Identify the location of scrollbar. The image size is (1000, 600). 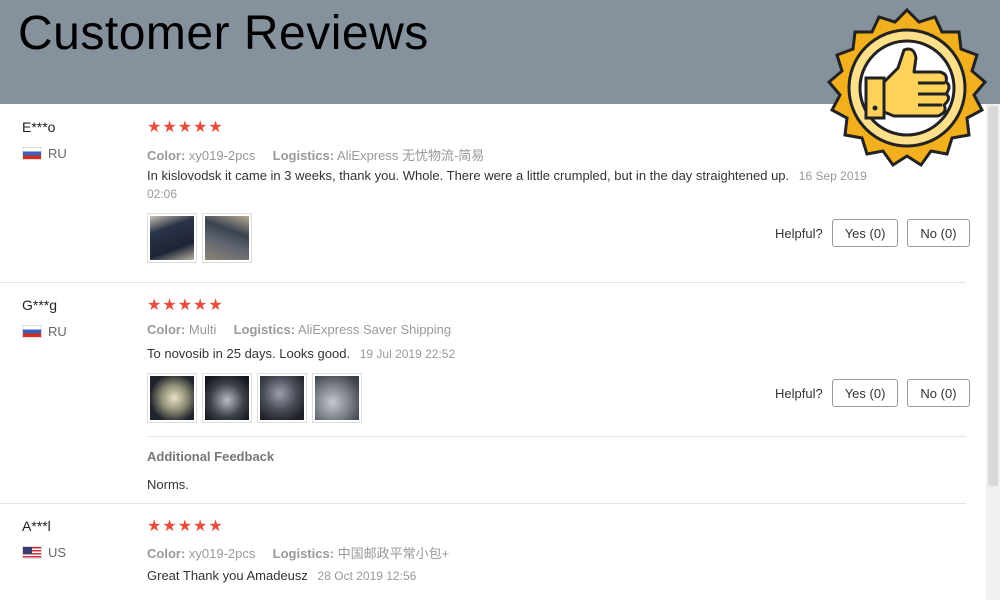
(993, 352).